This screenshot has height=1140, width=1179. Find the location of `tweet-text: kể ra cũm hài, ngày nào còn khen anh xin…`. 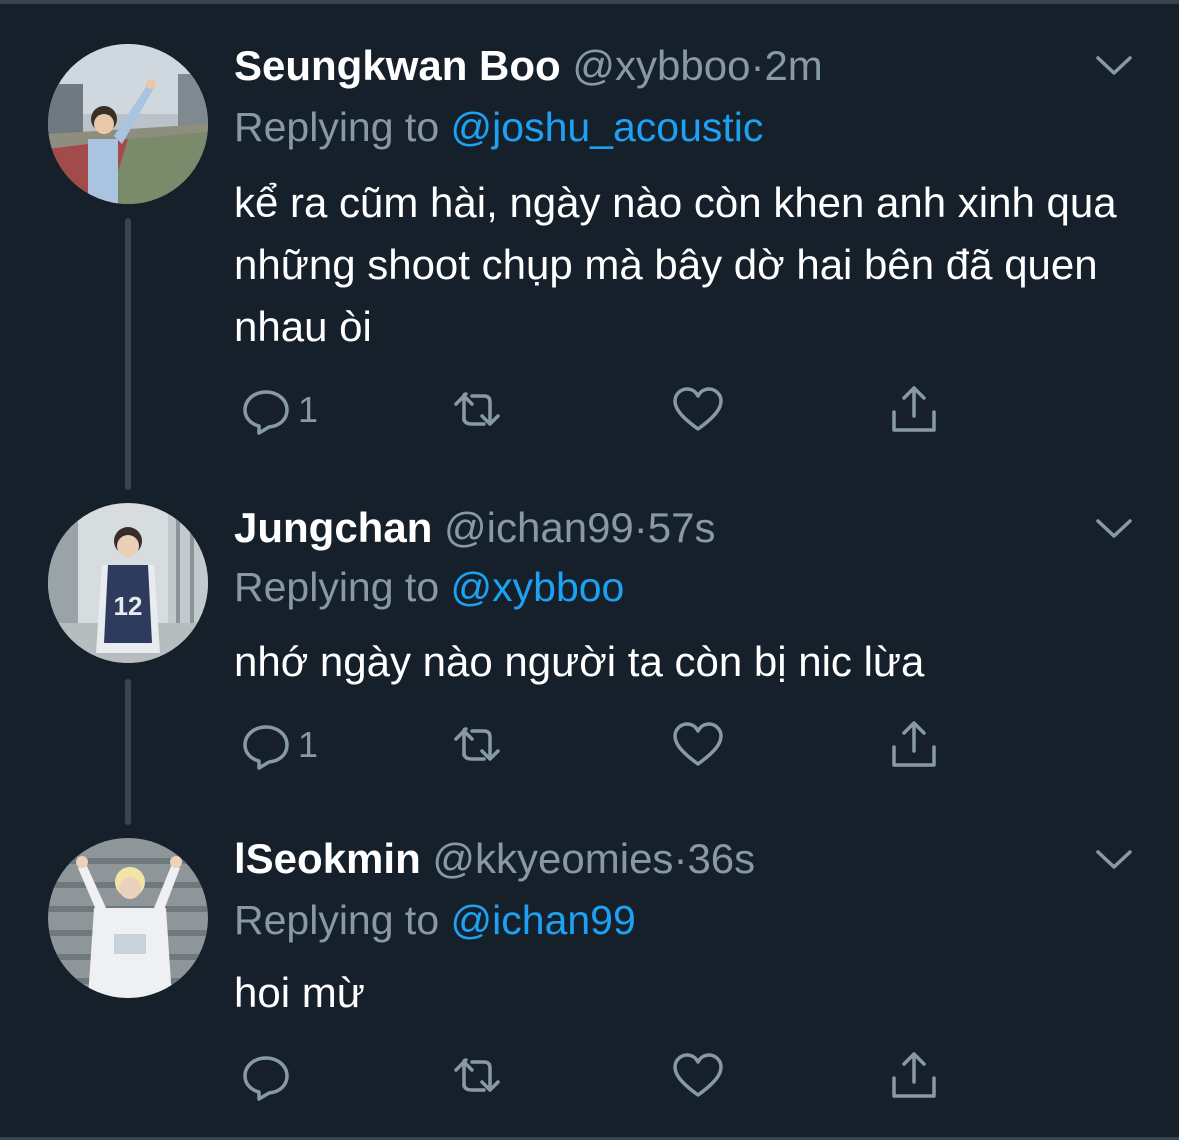

tweet-text: kể ra cũm hài, ngày nào còn khen anh xin… is located at coordinates (675, 264).